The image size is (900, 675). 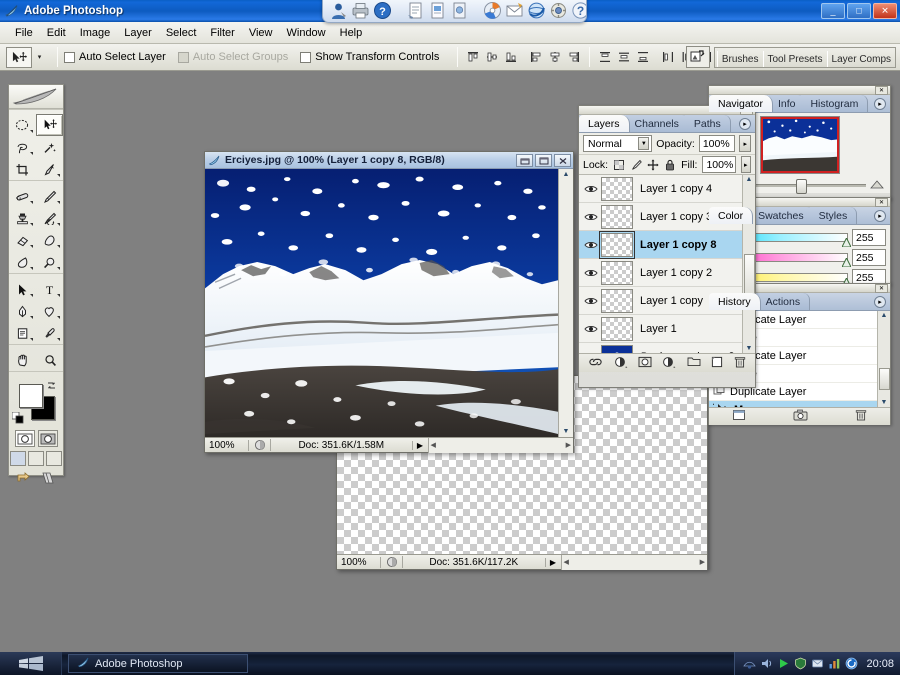 I want to click on settings-icon, so click(x=558, y=10).